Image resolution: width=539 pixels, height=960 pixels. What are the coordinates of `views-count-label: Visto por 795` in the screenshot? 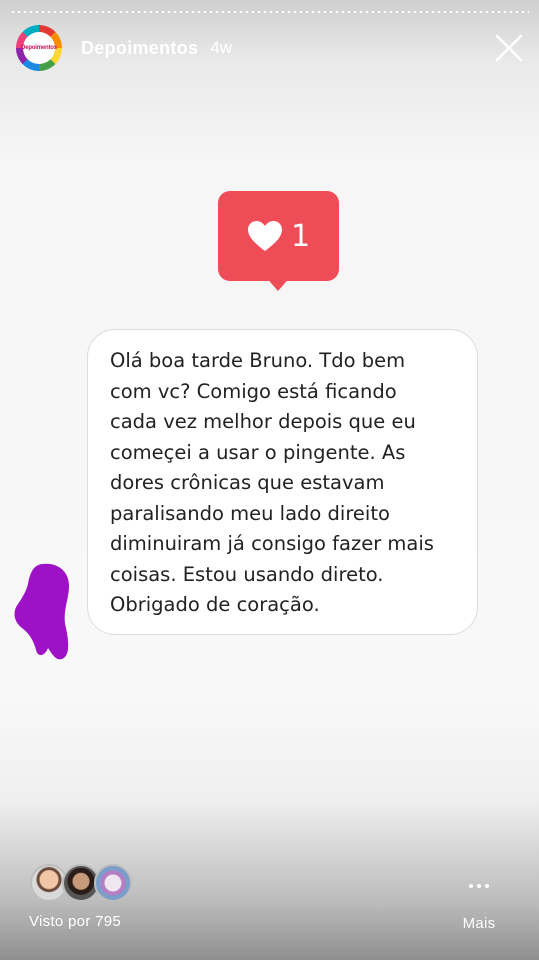 It's located at (75, 921).